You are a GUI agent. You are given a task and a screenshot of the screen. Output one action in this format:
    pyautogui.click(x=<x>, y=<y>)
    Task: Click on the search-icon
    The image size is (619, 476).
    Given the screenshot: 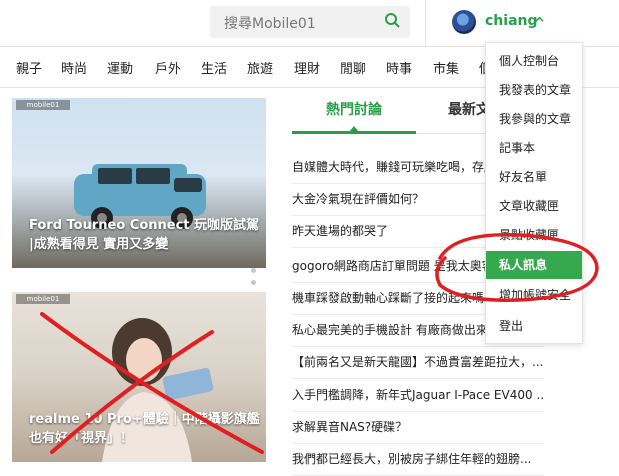 What is the action you would take?
    pyautogui.click(x=392, y=20)
    